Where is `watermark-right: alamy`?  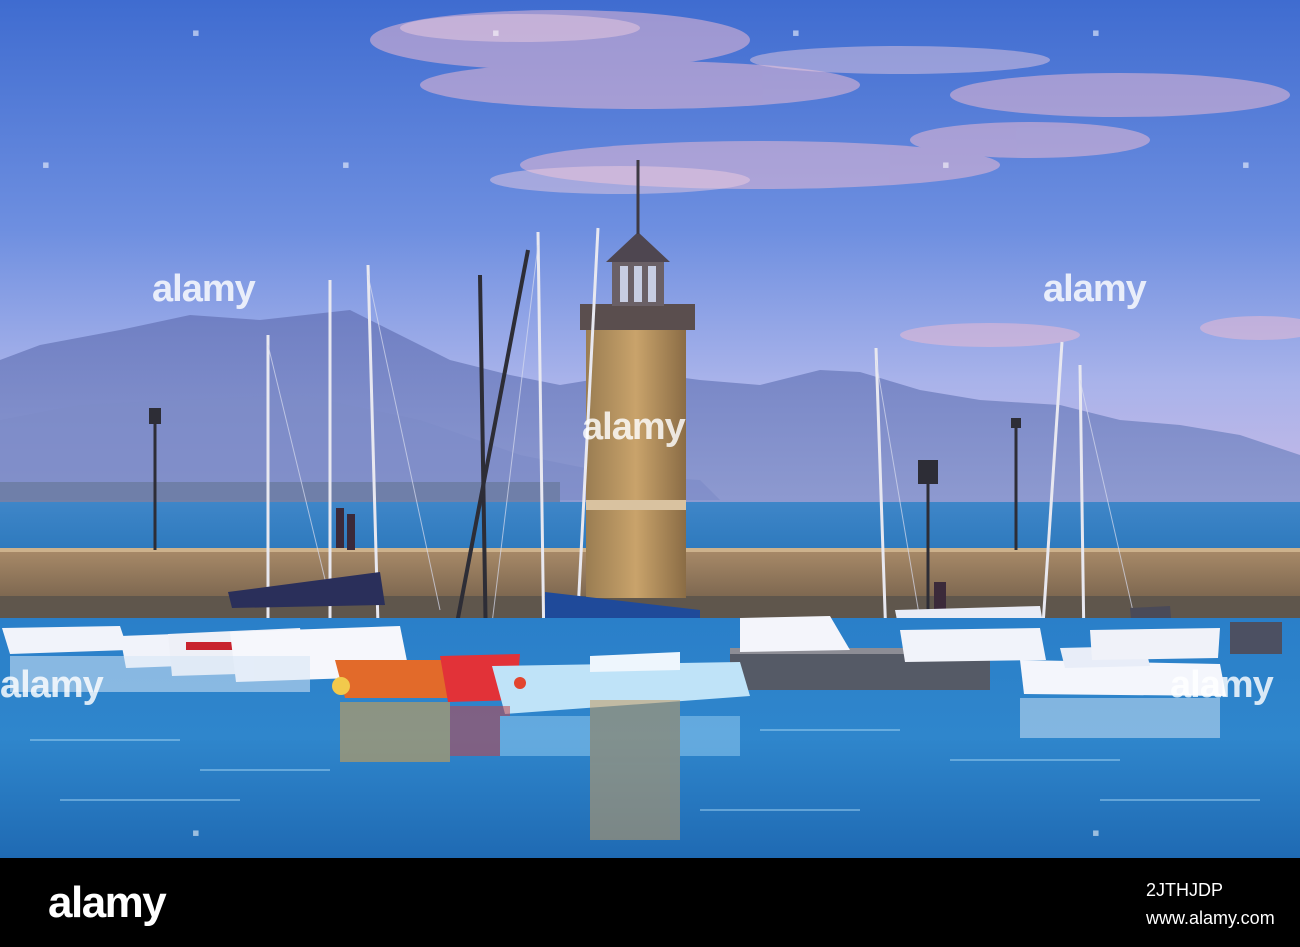 watermark-right: alamy is located at coordinates (1095, 289).